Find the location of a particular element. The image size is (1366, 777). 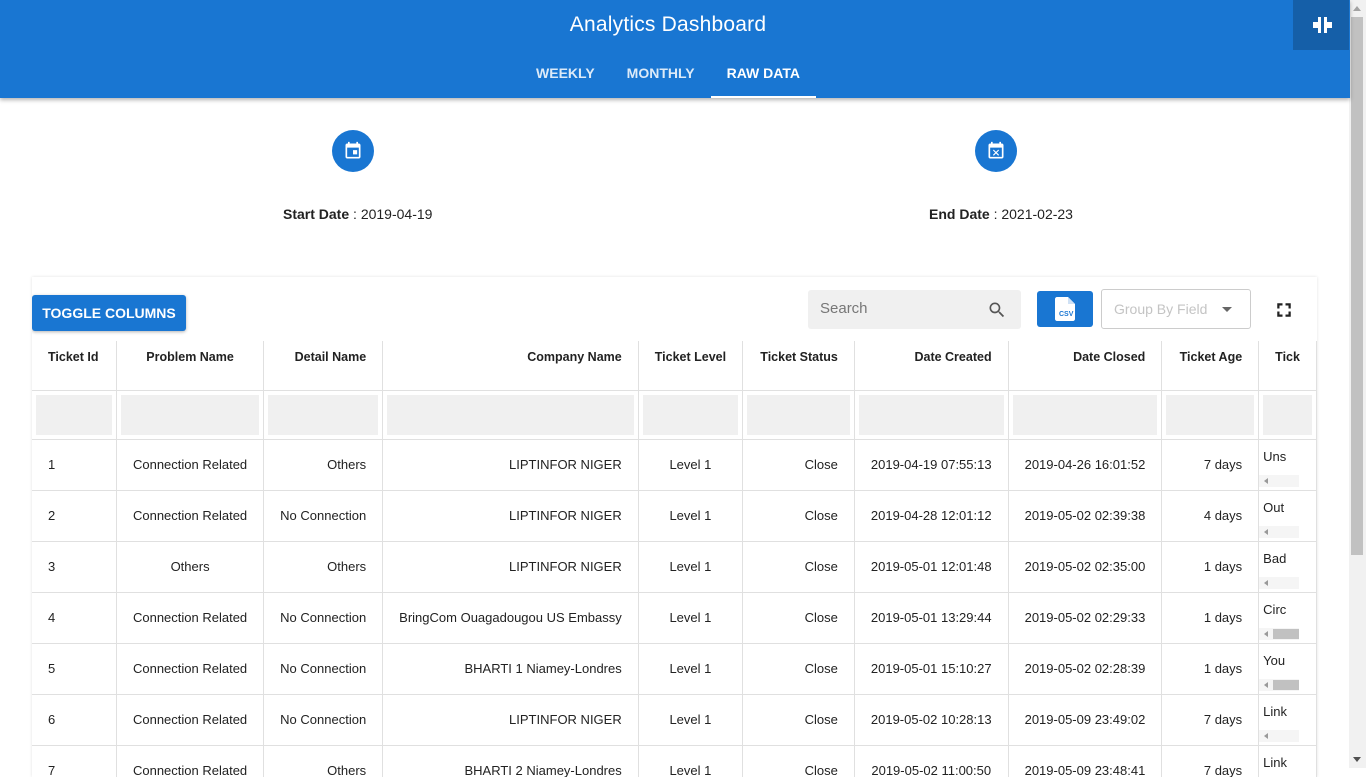

column-header: Detail Name is located at coordinates (323, 366).